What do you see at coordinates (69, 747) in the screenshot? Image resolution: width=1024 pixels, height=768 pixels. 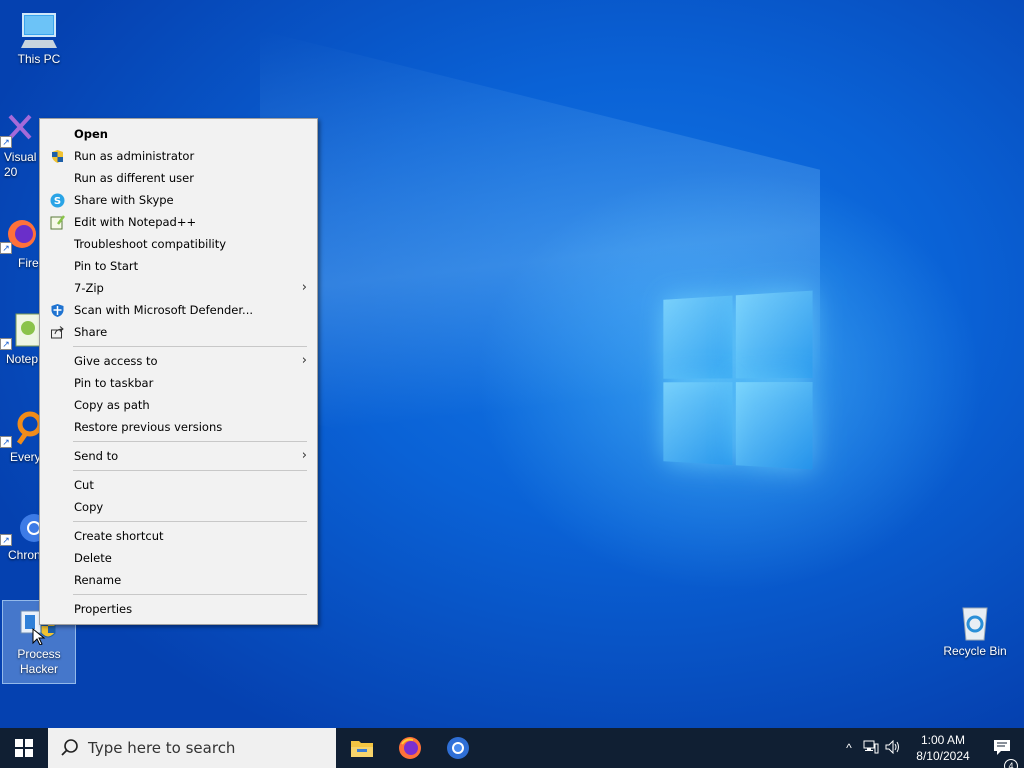 I see `search-icon` at bounding box center [69, 747].